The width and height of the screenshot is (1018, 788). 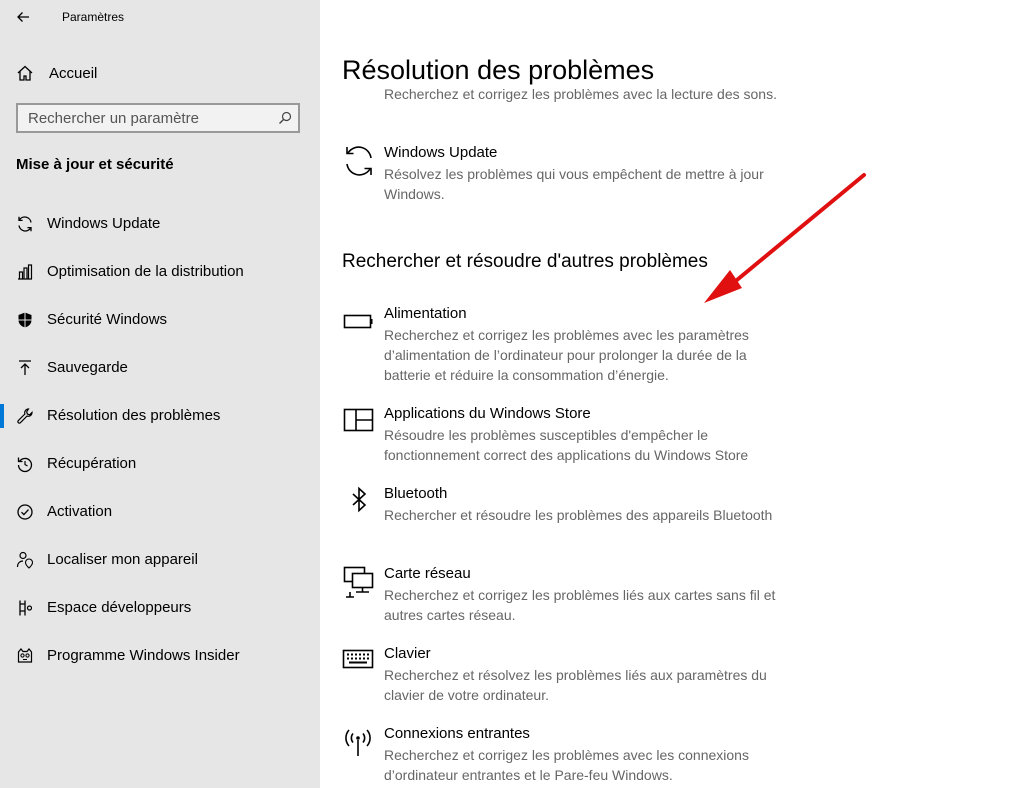 I want to click on person-pin-icon, so click(x=25, y=560).